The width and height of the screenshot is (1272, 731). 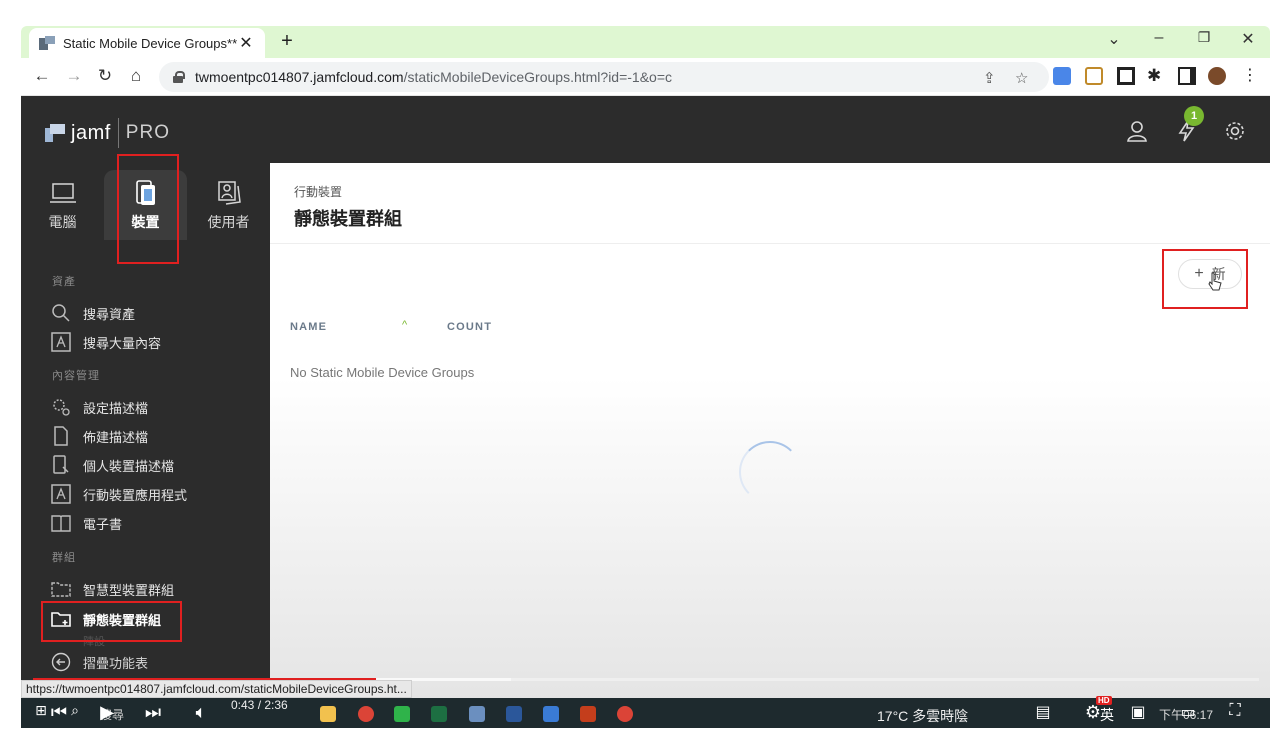 I want to click on breadcrumb: 行動裝置, so click(x=318, y=191).